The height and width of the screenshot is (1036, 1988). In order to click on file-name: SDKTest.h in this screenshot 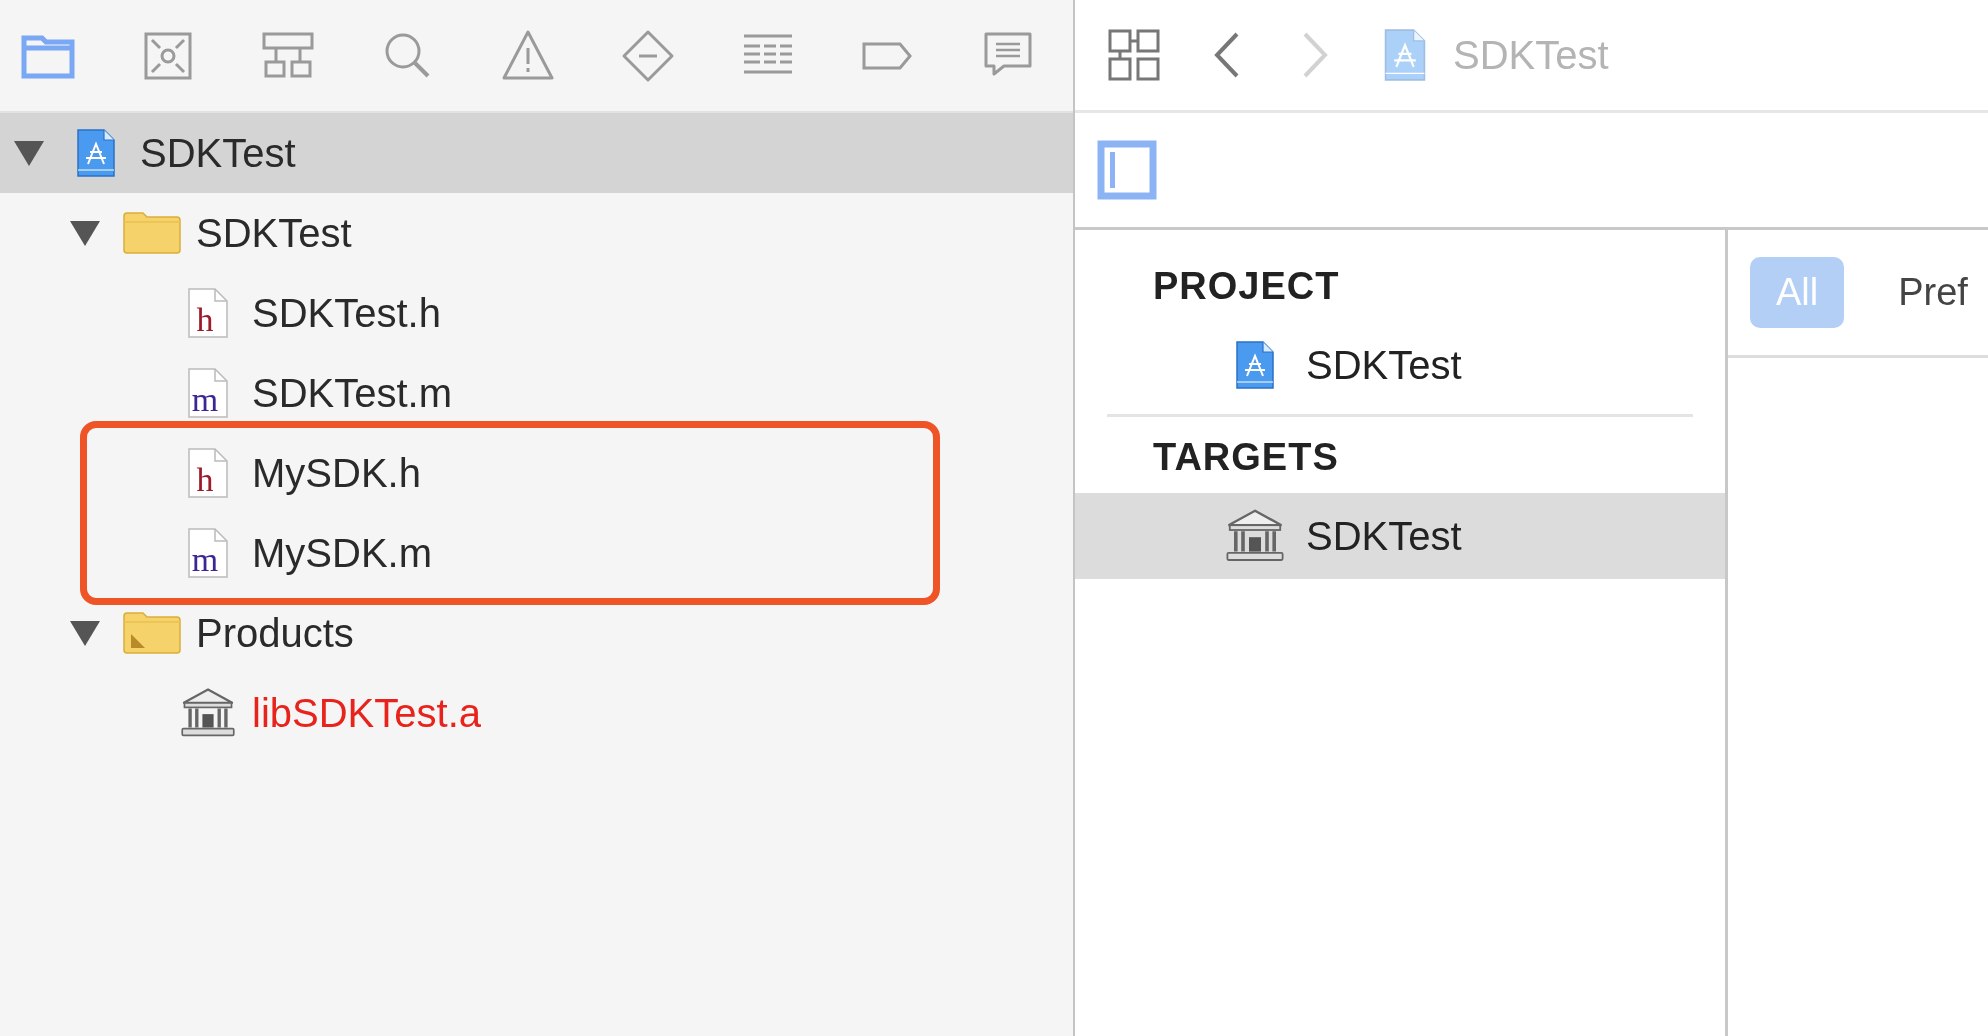, I will do `click(346, 313)`.